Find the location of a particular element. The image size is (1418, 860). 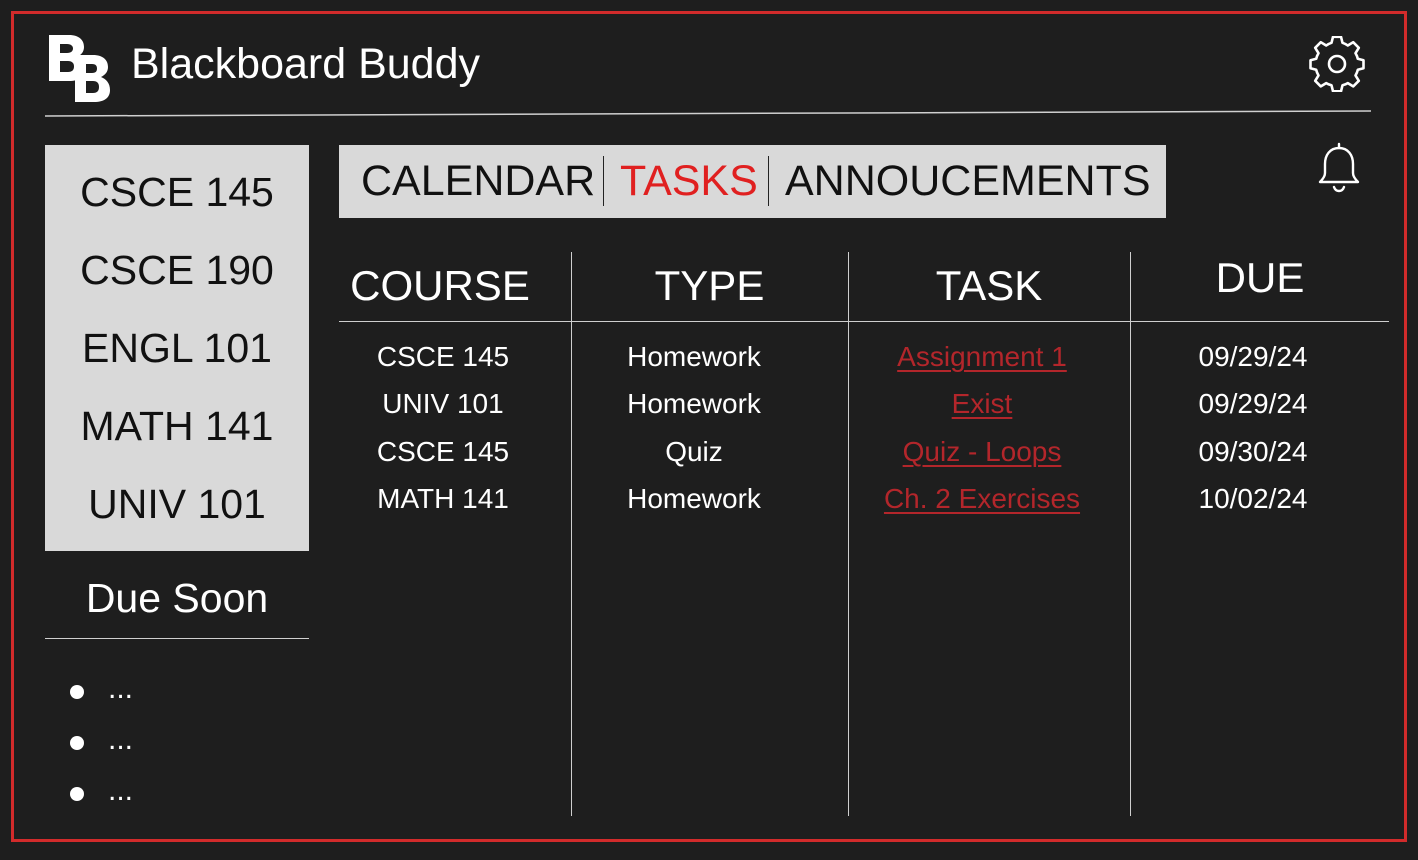

course-item-engl-101: ENGL 101 is located at coordinates (177, 348).